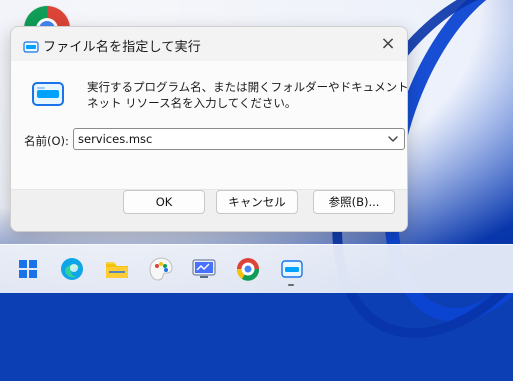  I want to click on close-icon: ×, so click(388, 44).